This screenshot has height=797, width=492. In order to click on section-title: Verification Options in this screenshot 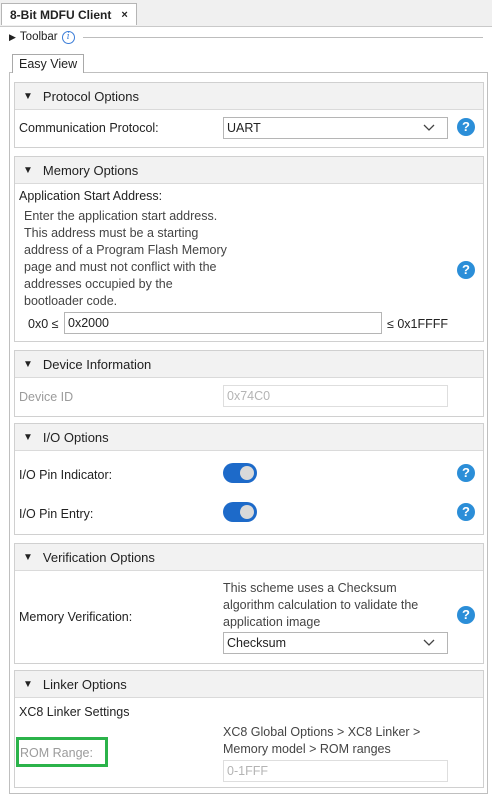, I will do `click(98, 557)`.